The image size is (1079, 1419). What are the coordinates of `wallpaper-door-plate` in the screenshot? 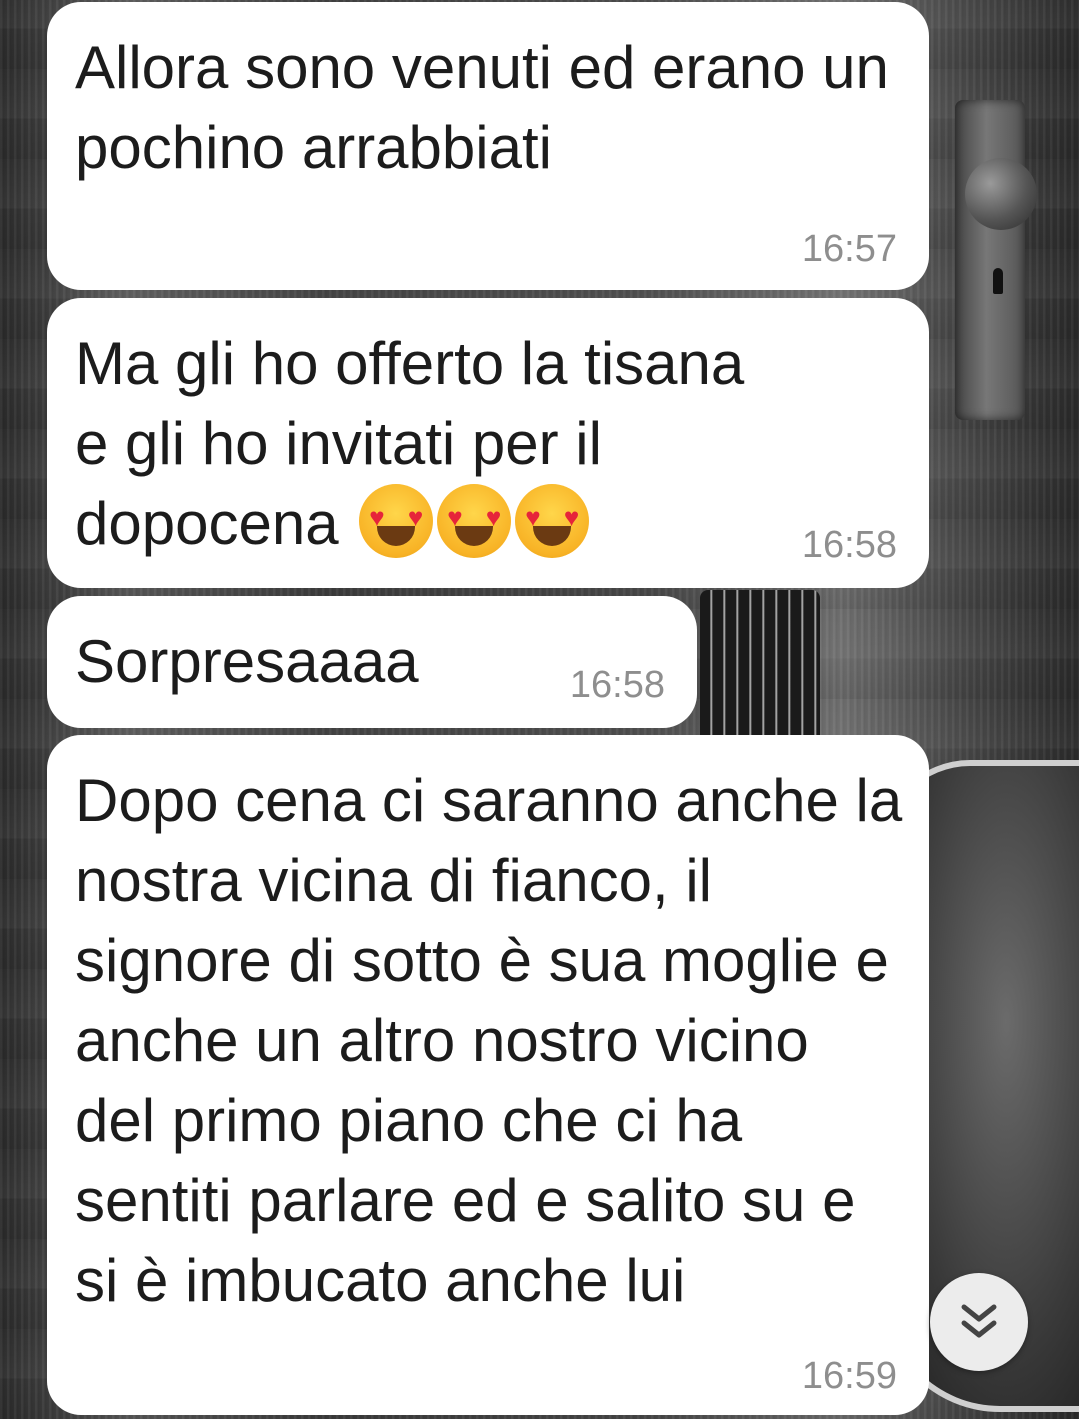 It's located at (990, 260).